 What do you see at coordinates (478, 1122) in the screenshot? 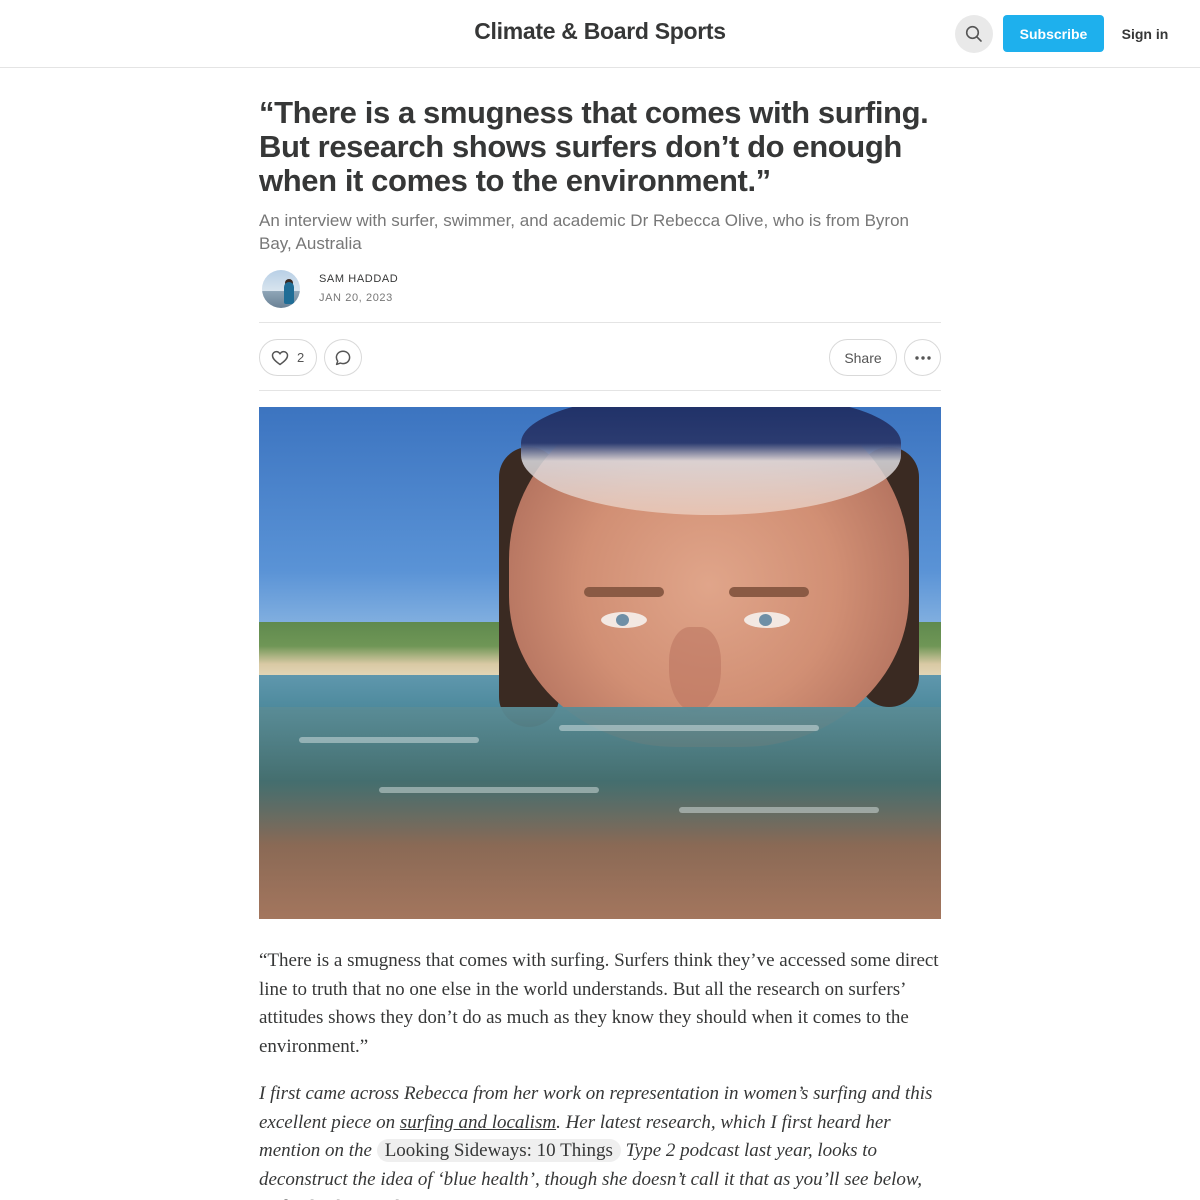
I see `surfing-localism-link: surfing and localism` at bounding box center [478, 1122].